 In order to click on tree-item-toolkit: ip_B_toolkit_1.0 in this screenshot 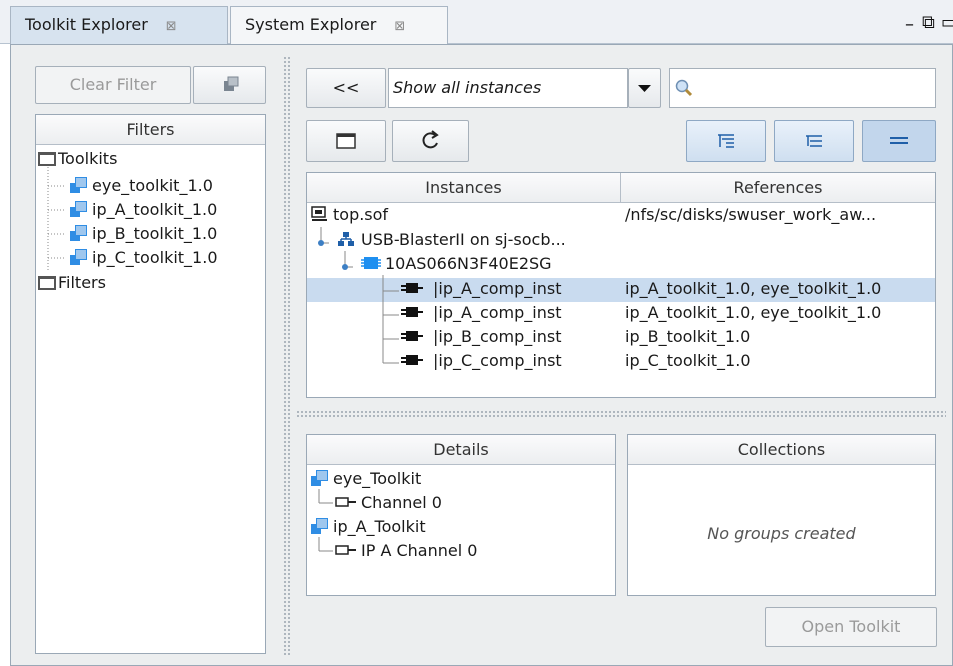, I will do `click(143, 233)`.